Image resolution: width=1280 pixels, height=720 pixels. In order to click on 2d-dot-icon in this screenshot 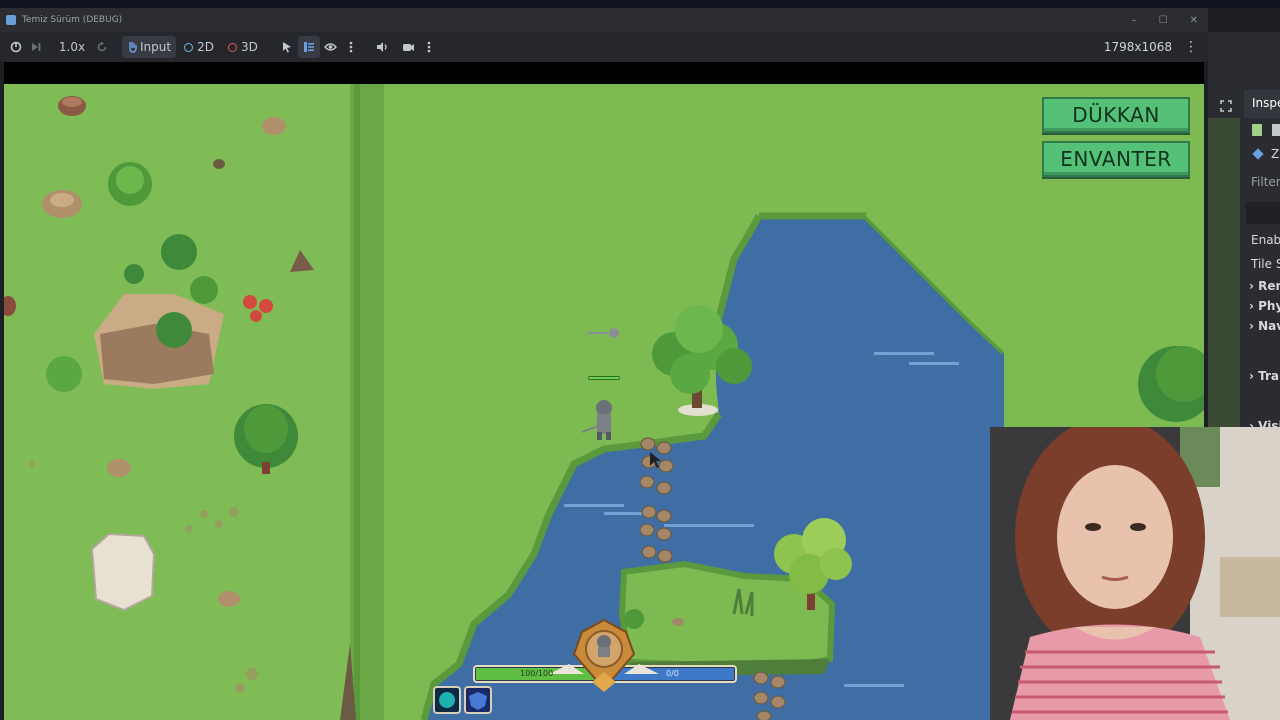, I will do `click(189, 47)`.